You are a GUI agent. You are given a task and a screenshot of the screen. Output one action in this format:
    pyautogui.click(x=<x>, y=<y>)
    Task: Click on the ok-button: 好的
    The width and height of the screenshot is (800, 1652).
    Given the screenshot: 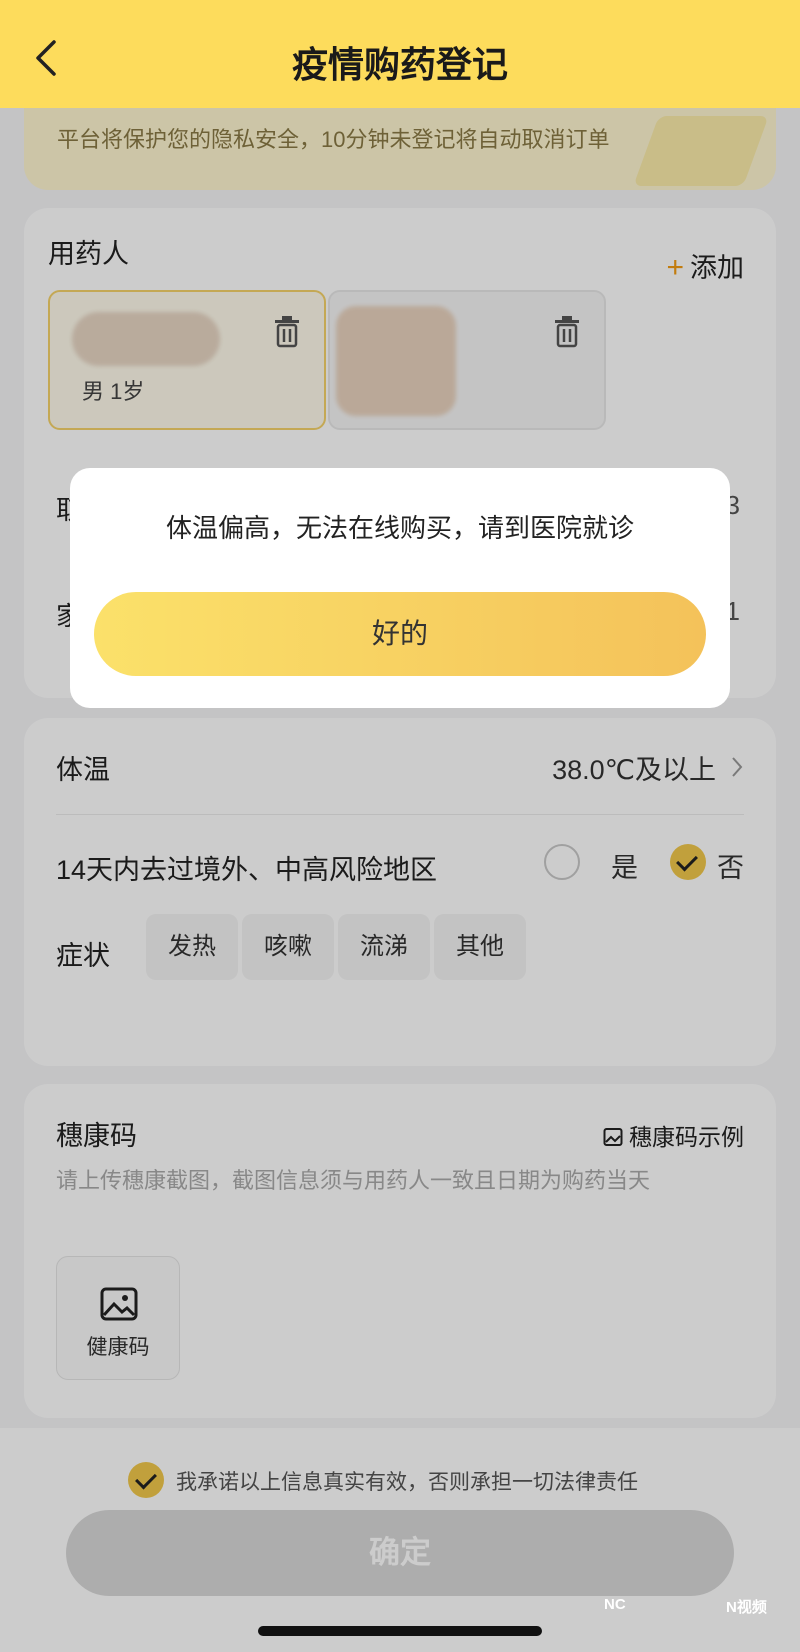 What is the action you would take?
    pyautogui.click(x=400, y=634)
    